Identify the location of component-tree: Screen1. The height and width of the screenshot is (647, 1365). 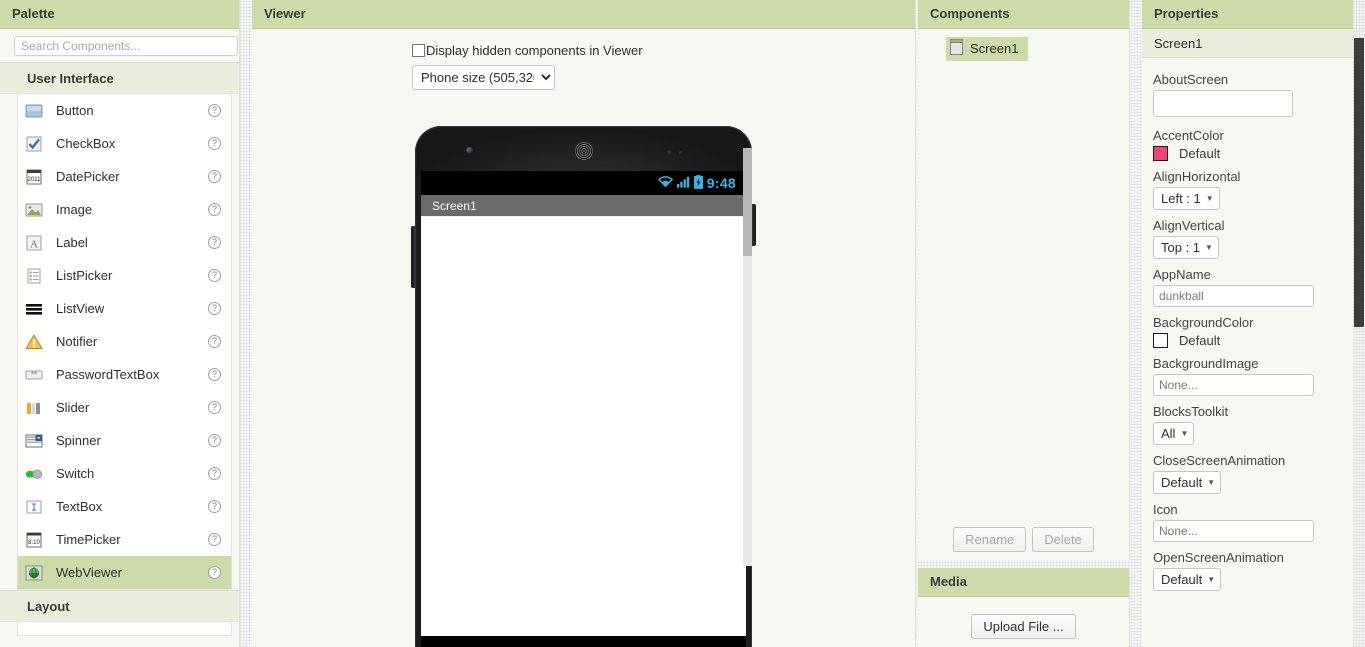
(1023, 45).